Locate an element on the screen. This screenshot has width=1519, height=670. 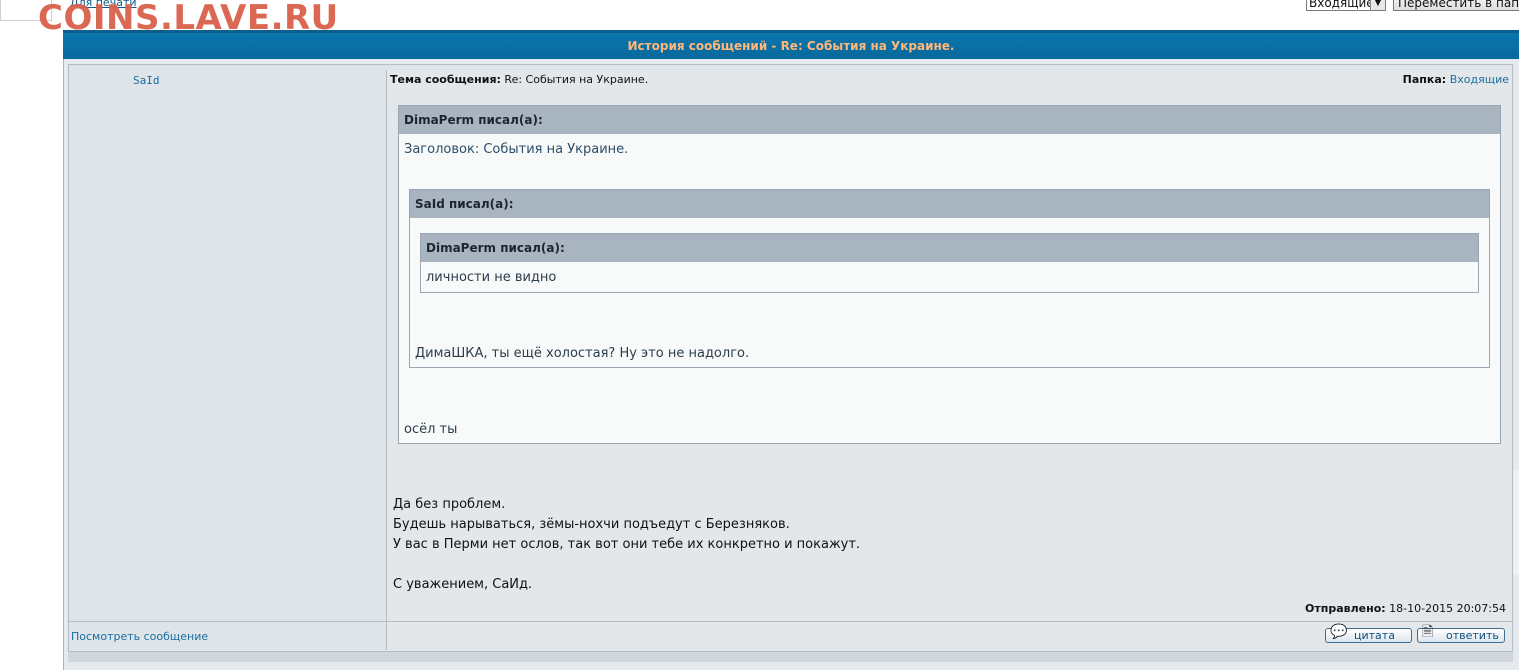
folder-select: Входящие ▼ is located at coordinates (1346, 5).